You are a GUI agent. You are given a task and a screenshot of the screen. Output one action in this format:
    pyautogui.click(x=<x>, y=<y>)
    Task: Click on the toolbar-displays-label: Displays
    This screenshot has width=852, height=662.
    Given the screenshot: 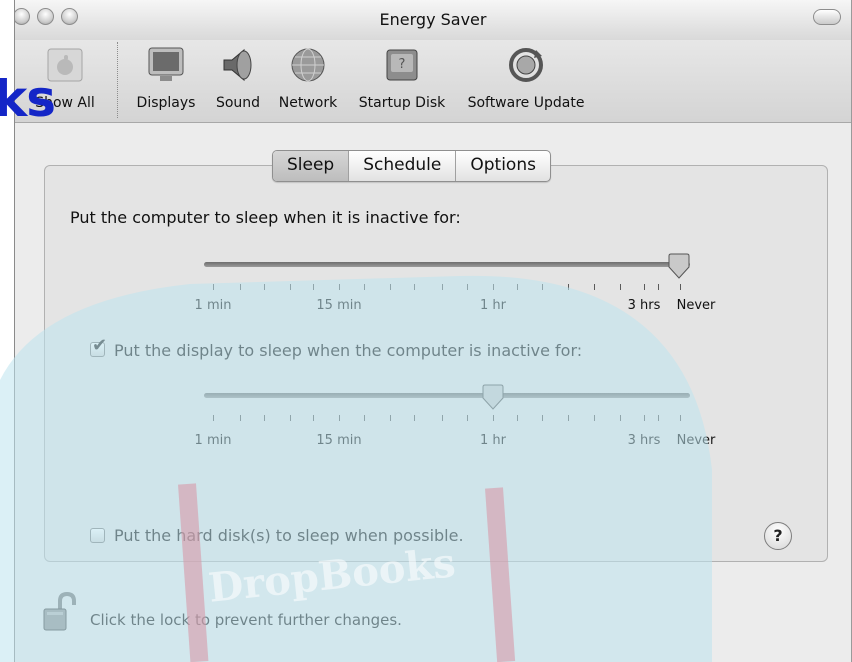 What is the action you would take?
    pyautogui.click(x=166, y=103)
    